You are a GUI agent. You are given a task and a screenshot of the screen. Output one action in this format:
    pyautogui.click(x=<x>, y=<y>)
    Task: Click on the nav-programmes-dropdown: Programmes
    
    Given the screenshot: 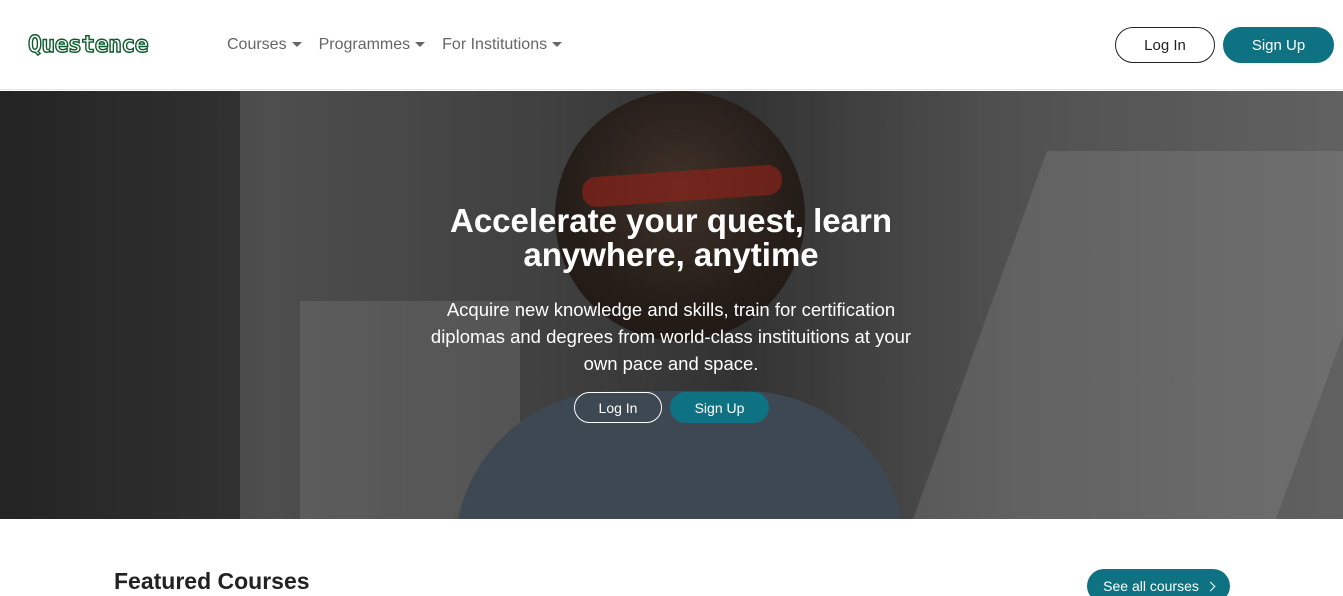 What is the action you would take?
    pyautogui.click(x=372, y=45)
    